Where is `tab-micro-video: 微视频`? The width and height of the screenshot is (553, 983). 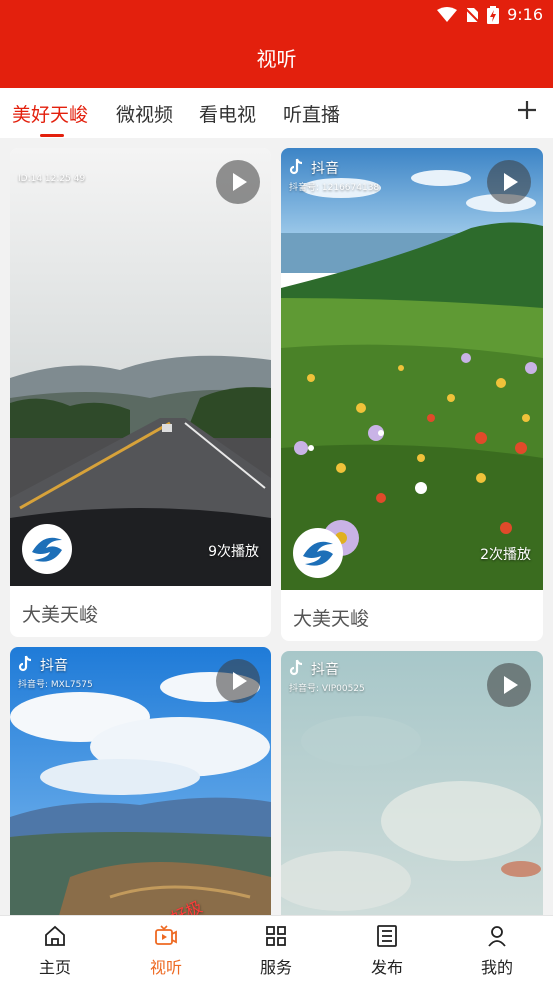
tab-micro-video: 微视频 is located at coordinates (144, 113).